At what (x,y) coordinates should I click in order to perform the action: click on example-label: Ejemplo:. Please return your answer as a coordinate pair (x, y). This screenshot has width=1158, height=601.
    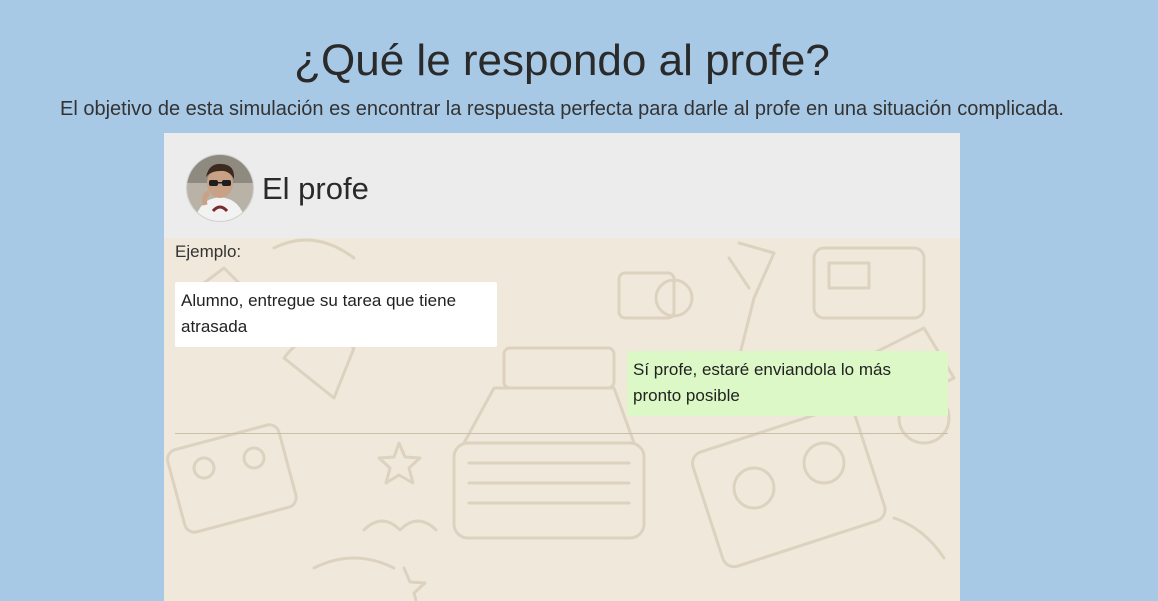
    Looking at the image, I should click on (208, 251).